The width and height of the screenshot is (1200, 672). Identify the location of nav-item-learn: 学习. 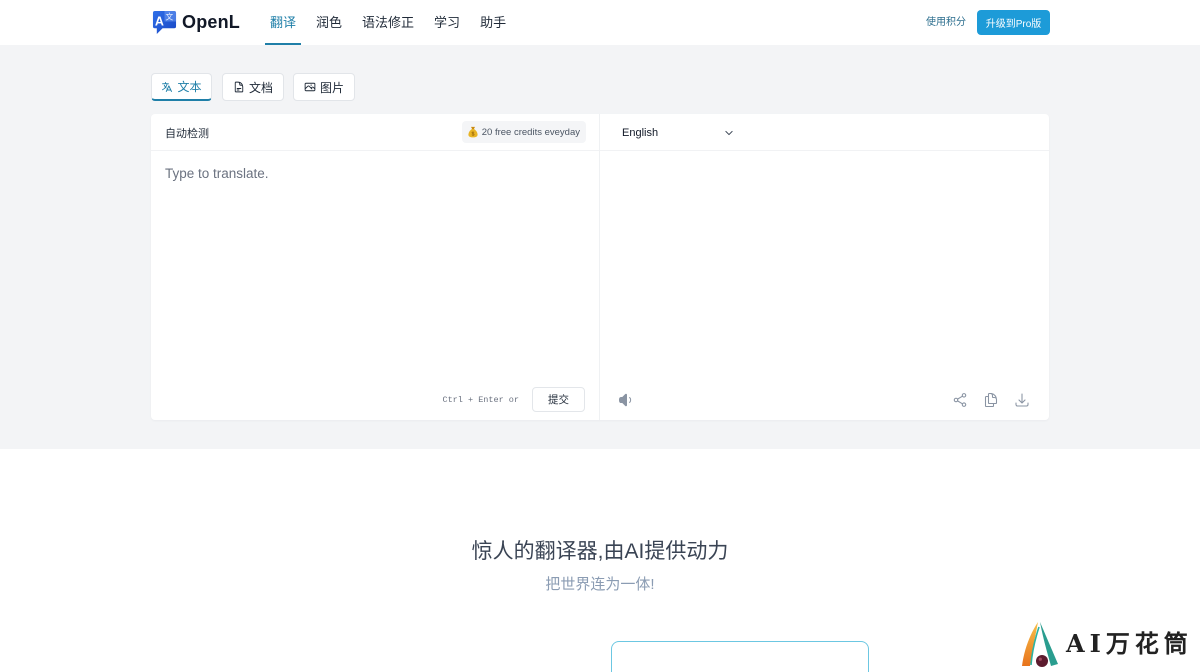
(447, 22).